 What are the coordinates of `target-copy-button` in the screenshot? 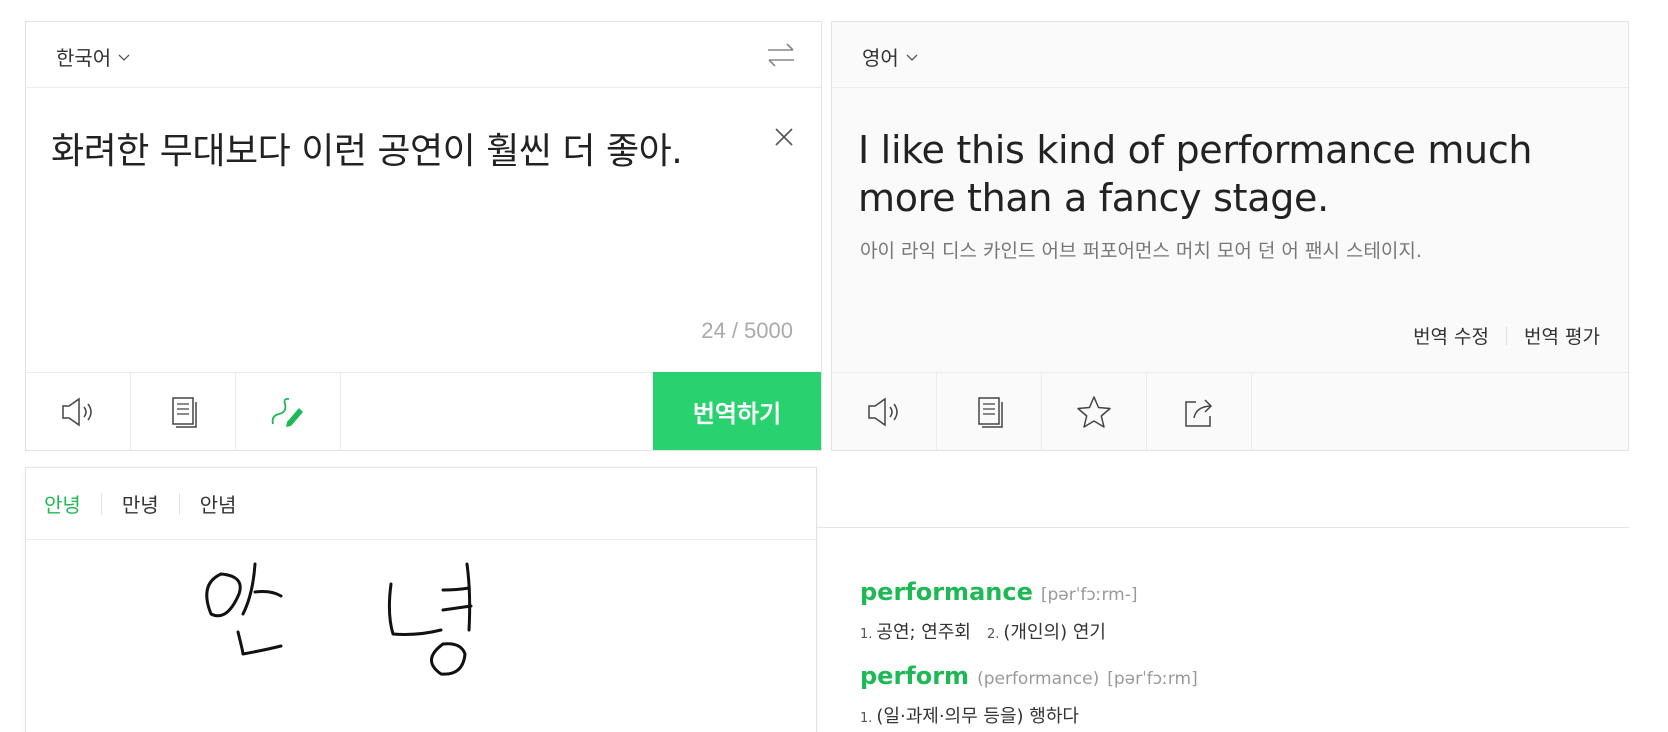 It's located at (989, 411).